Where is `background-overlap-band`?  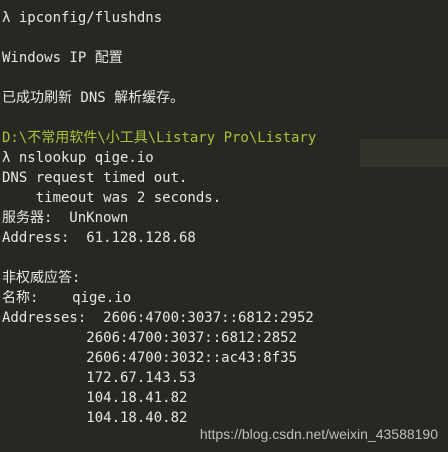 background-overlap-band is located at coordinates (404, 153).